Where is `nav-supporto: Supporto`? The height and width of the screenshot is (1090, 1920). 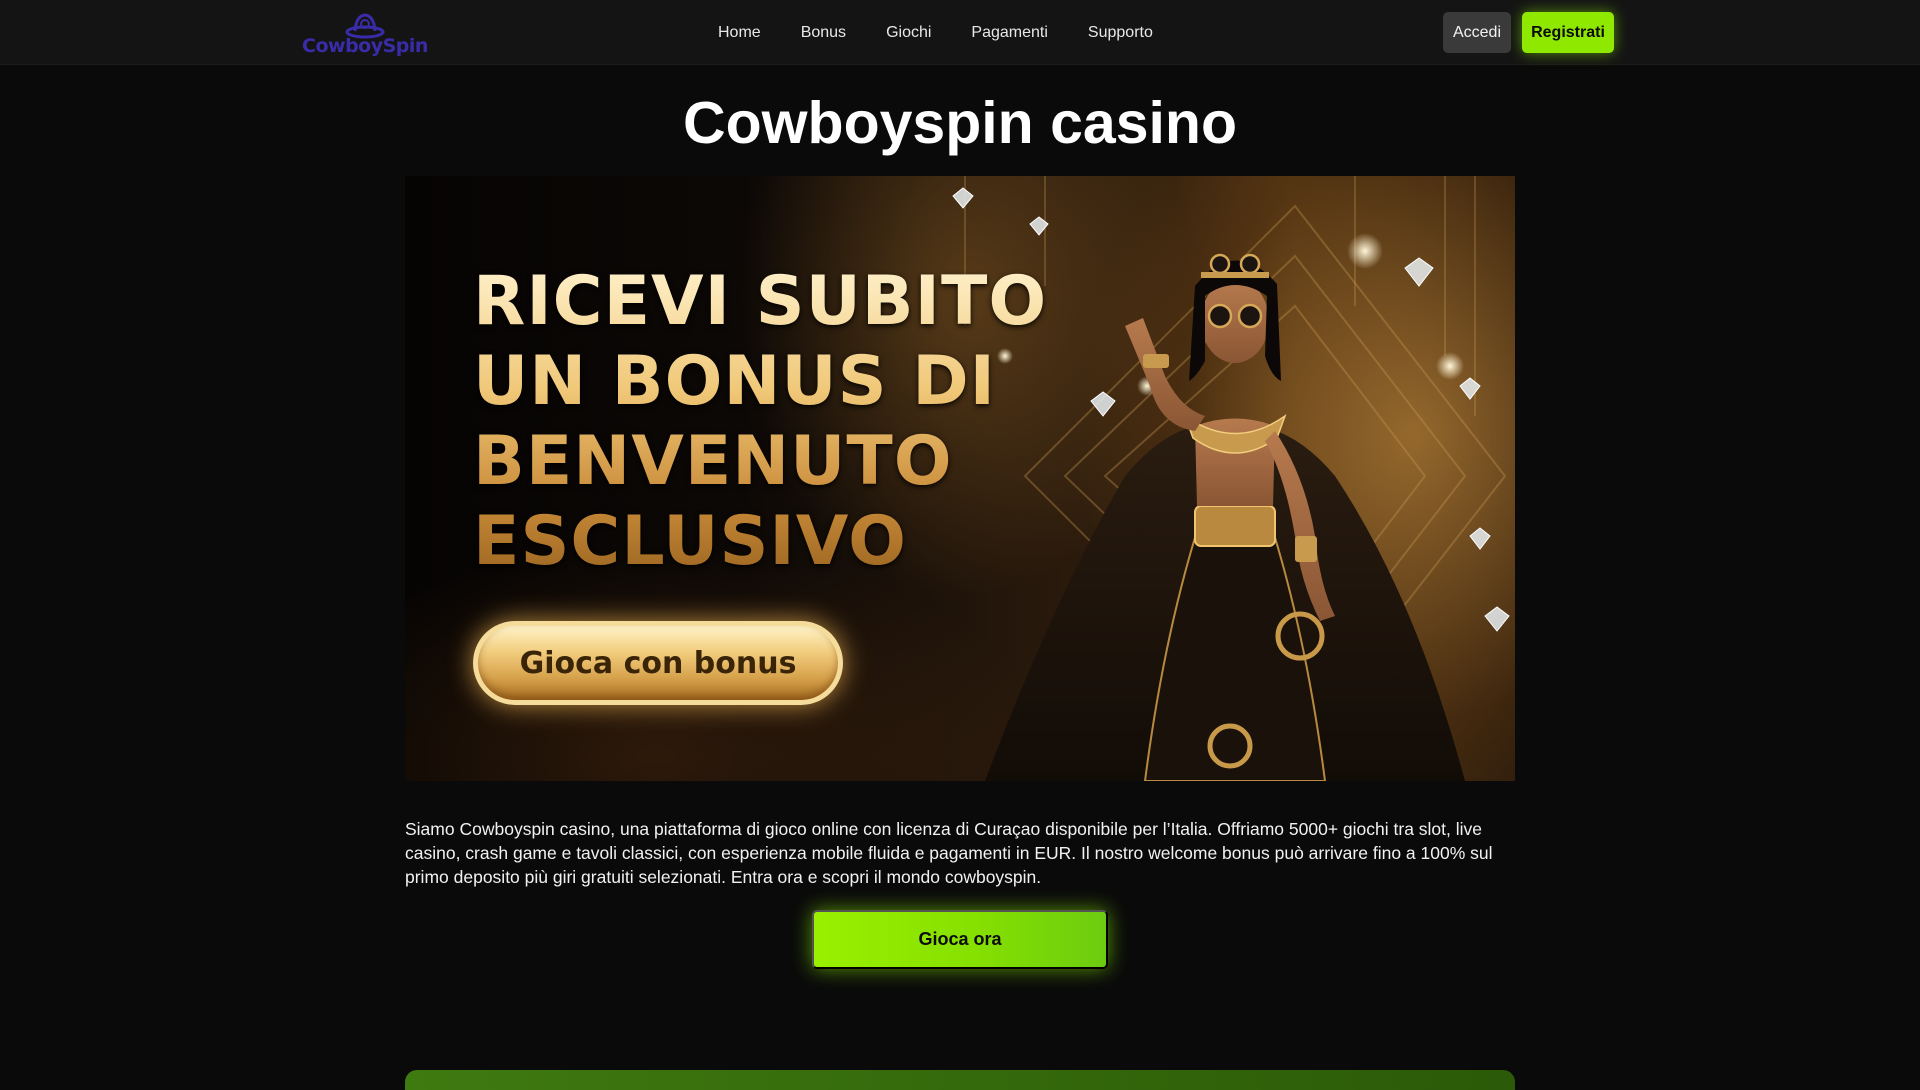
nav-supporto: Supporto is located at coordinates (1120, 33).